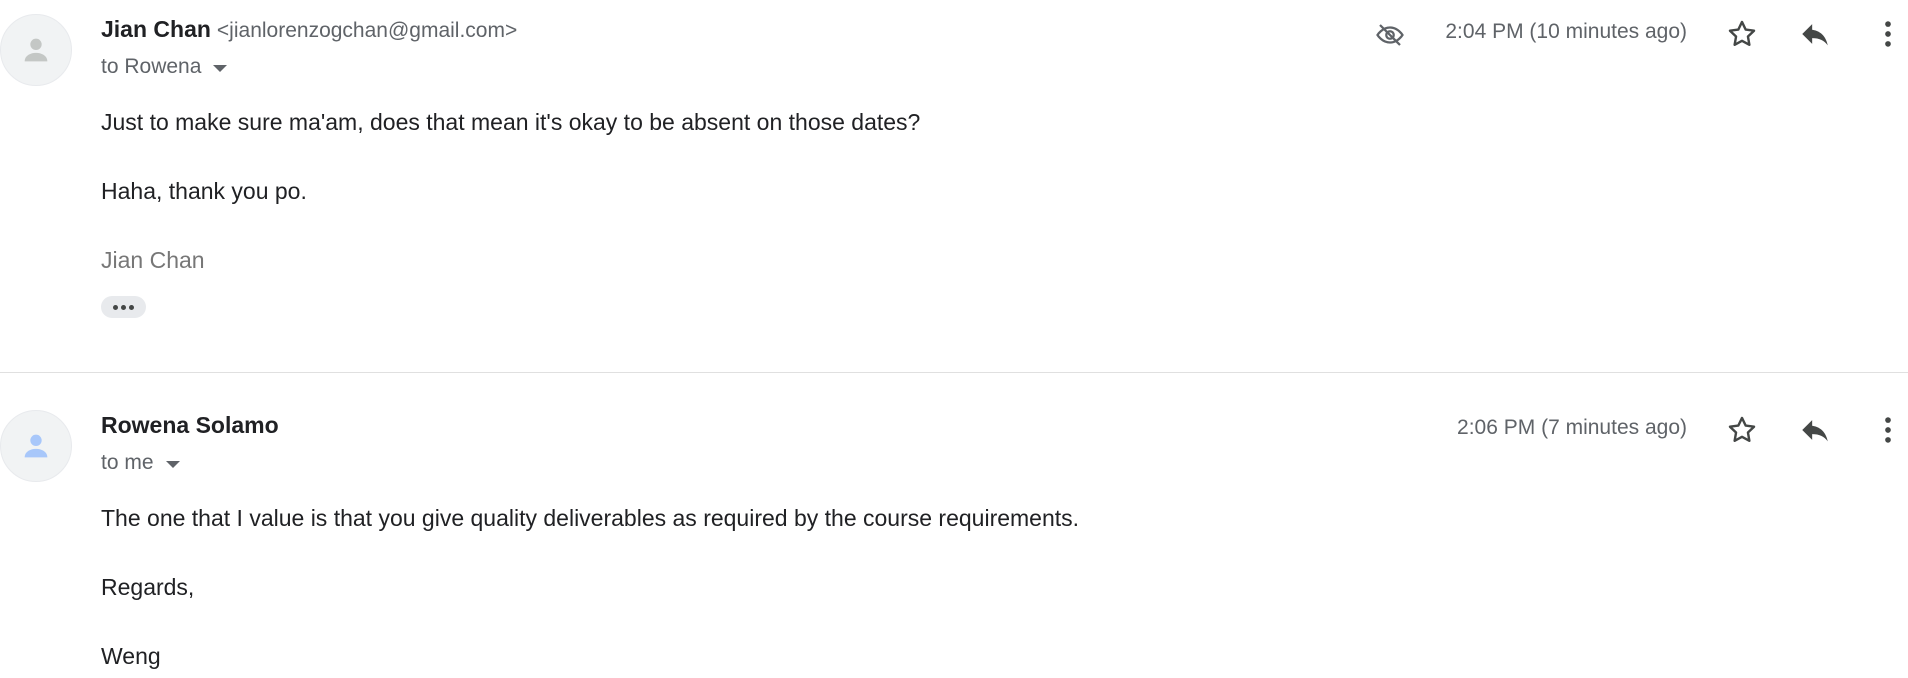 The width and height of the screenshot is (1908, 678). I want to click on show-trimmed-content-button, so click(123, 307).